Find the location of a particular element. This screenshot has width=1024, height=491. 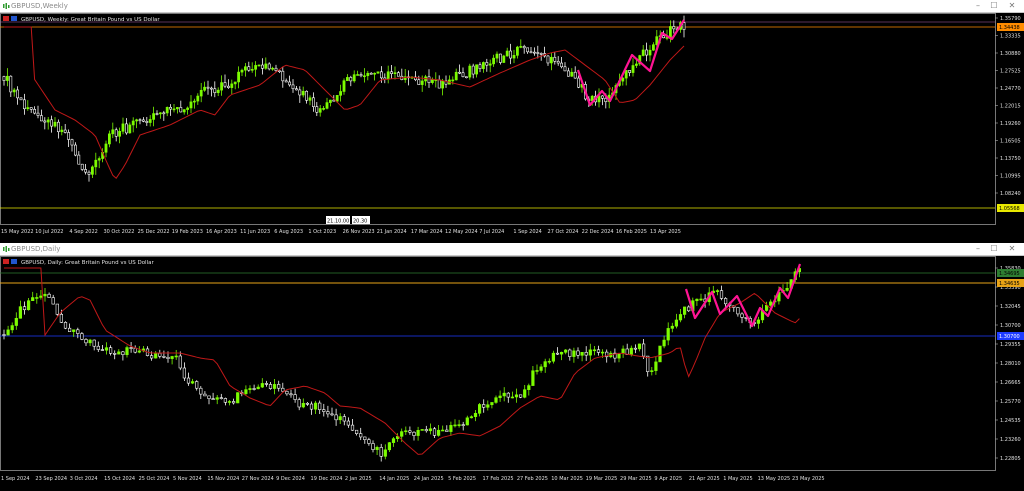

time-axis-label: 17 Mar 2024 is located at coordinates (427, 232).